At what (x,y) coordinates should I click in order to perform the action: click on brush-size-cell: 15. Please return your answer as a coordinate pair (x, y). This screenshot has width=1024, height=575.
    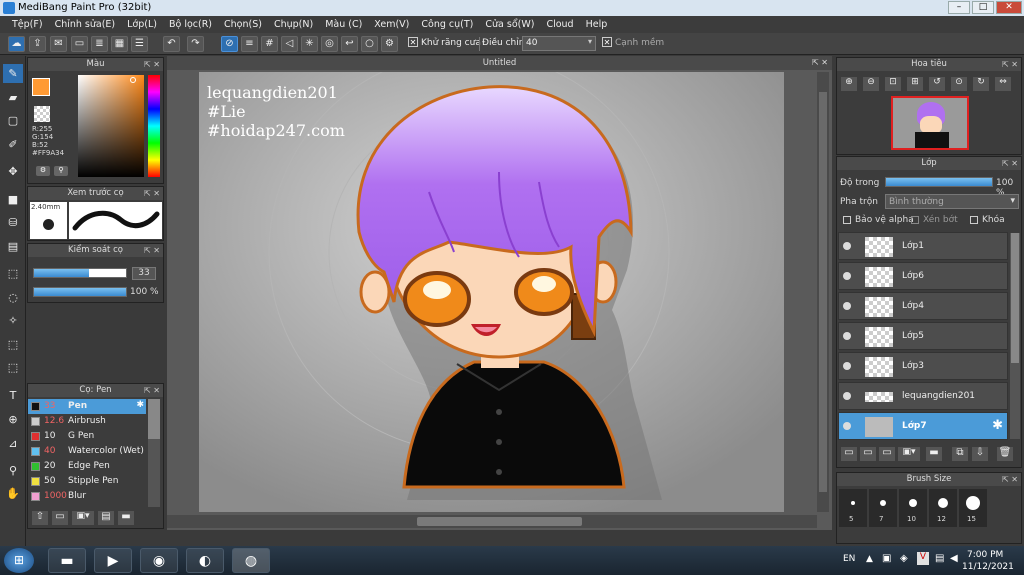
    Looking at the image, I should click on (973, 508).